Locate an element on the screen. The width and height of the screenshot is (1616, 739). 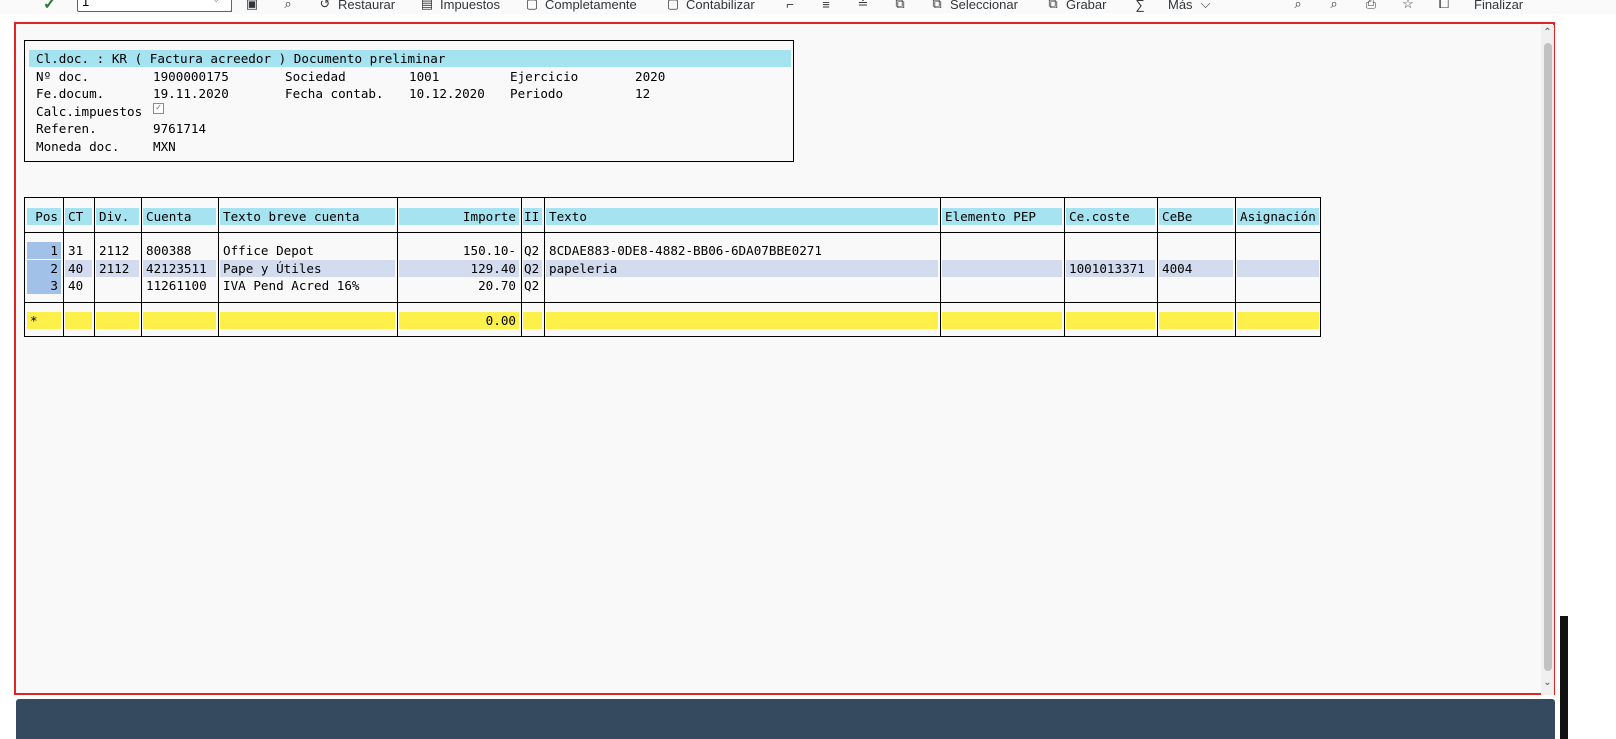
row2-ce-coste: 1001013371 is located at coordinates (1110, 268).